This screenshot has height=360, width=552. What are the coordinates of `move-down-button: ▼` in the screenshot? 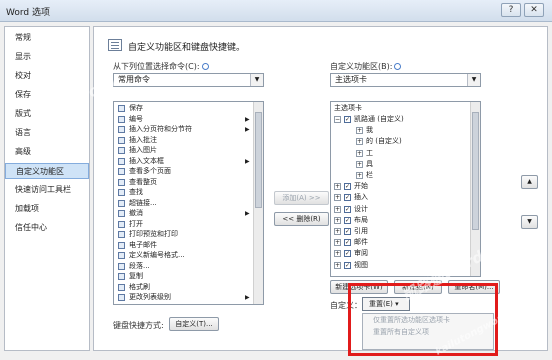 It's located at (529, 222).